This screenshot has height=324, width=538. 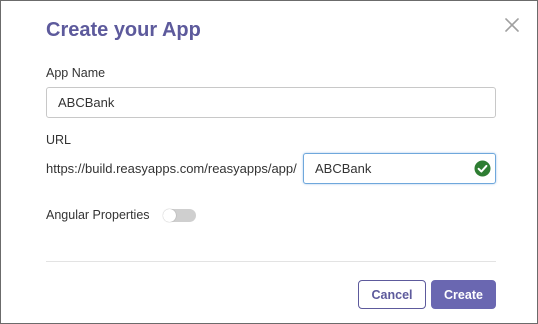 I want to click on check-circle-icon, so click(x=482, y=168).